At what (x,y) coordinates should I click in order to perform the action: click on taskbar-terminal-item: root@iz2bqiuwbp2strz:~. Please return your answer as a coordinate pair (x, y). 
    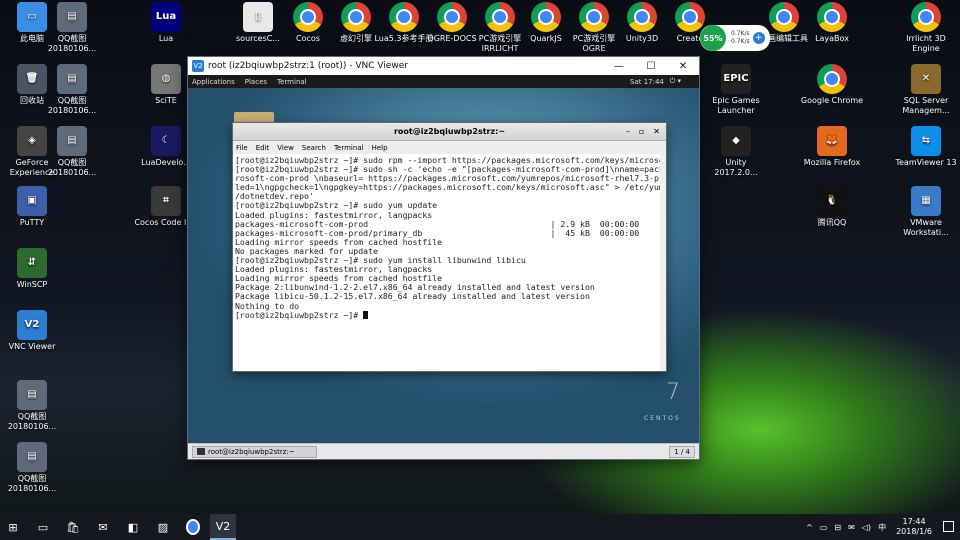
    Looking at the image, I should click on (254, 451).